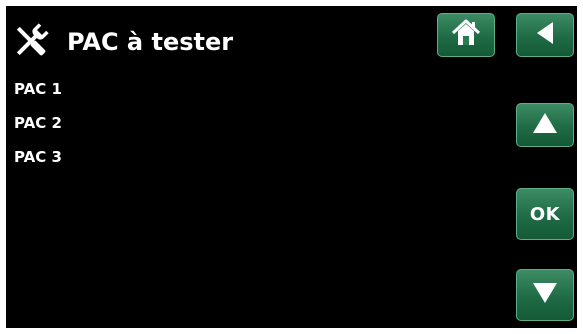  I want to click on ok-button: OK, so click(545, 214).